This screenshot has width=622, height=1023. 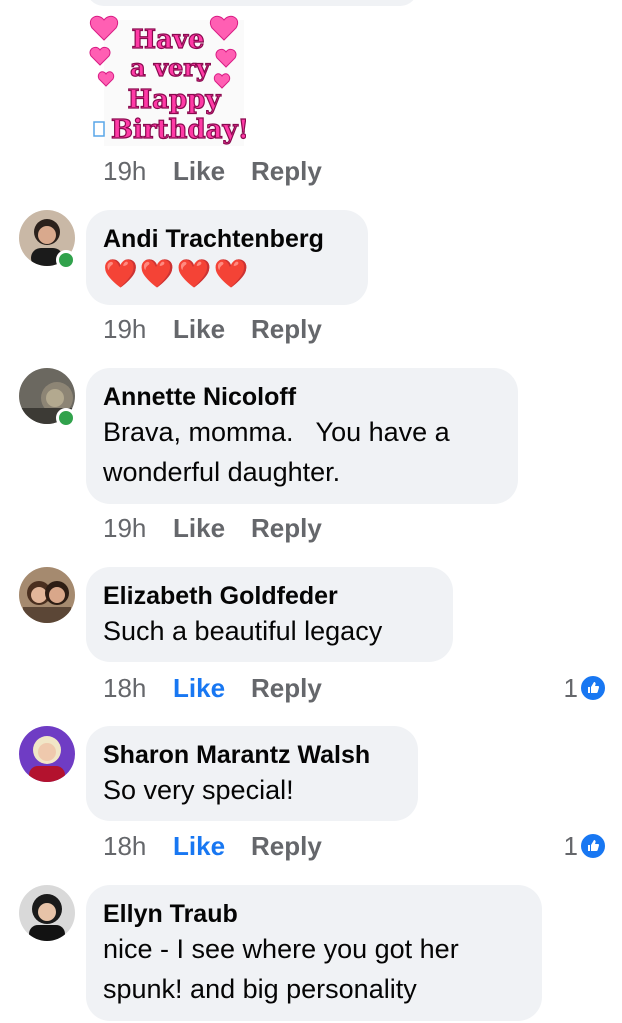 What do you see at coordinates (175, 100) in the screenshot?
I see `sticker-line-3: Happy` at bounding box center [175, 100].